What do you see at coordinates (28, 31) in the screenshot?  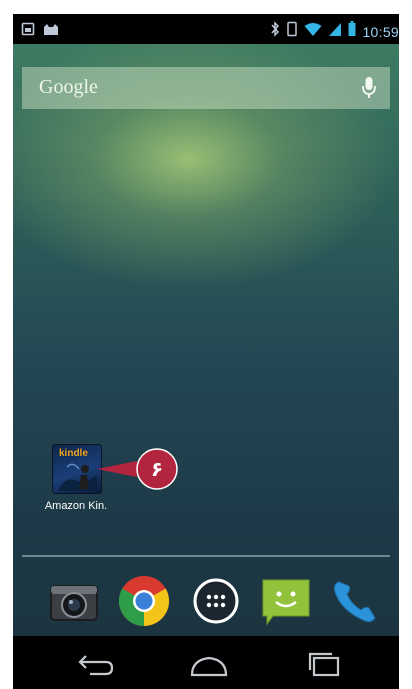 I see `screenshot-icon` at bounding box center [28, 31].